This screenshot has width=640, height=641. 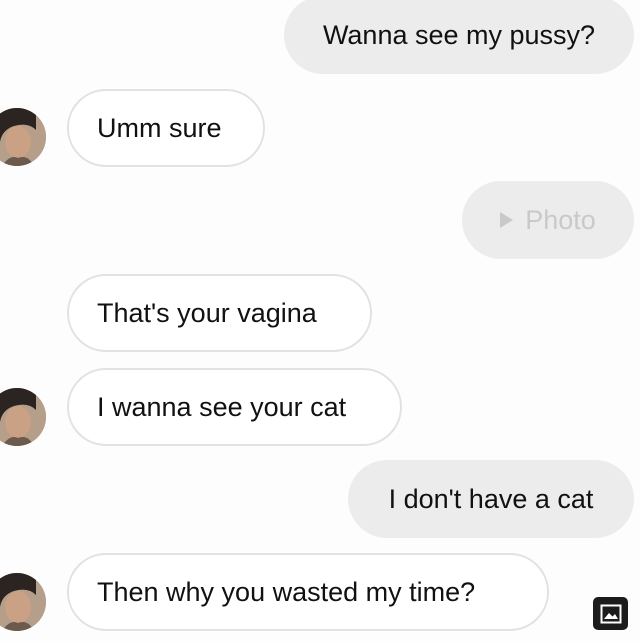 I want to click on message-incoming: I wanna see your cat, so click(x=234, y=407).